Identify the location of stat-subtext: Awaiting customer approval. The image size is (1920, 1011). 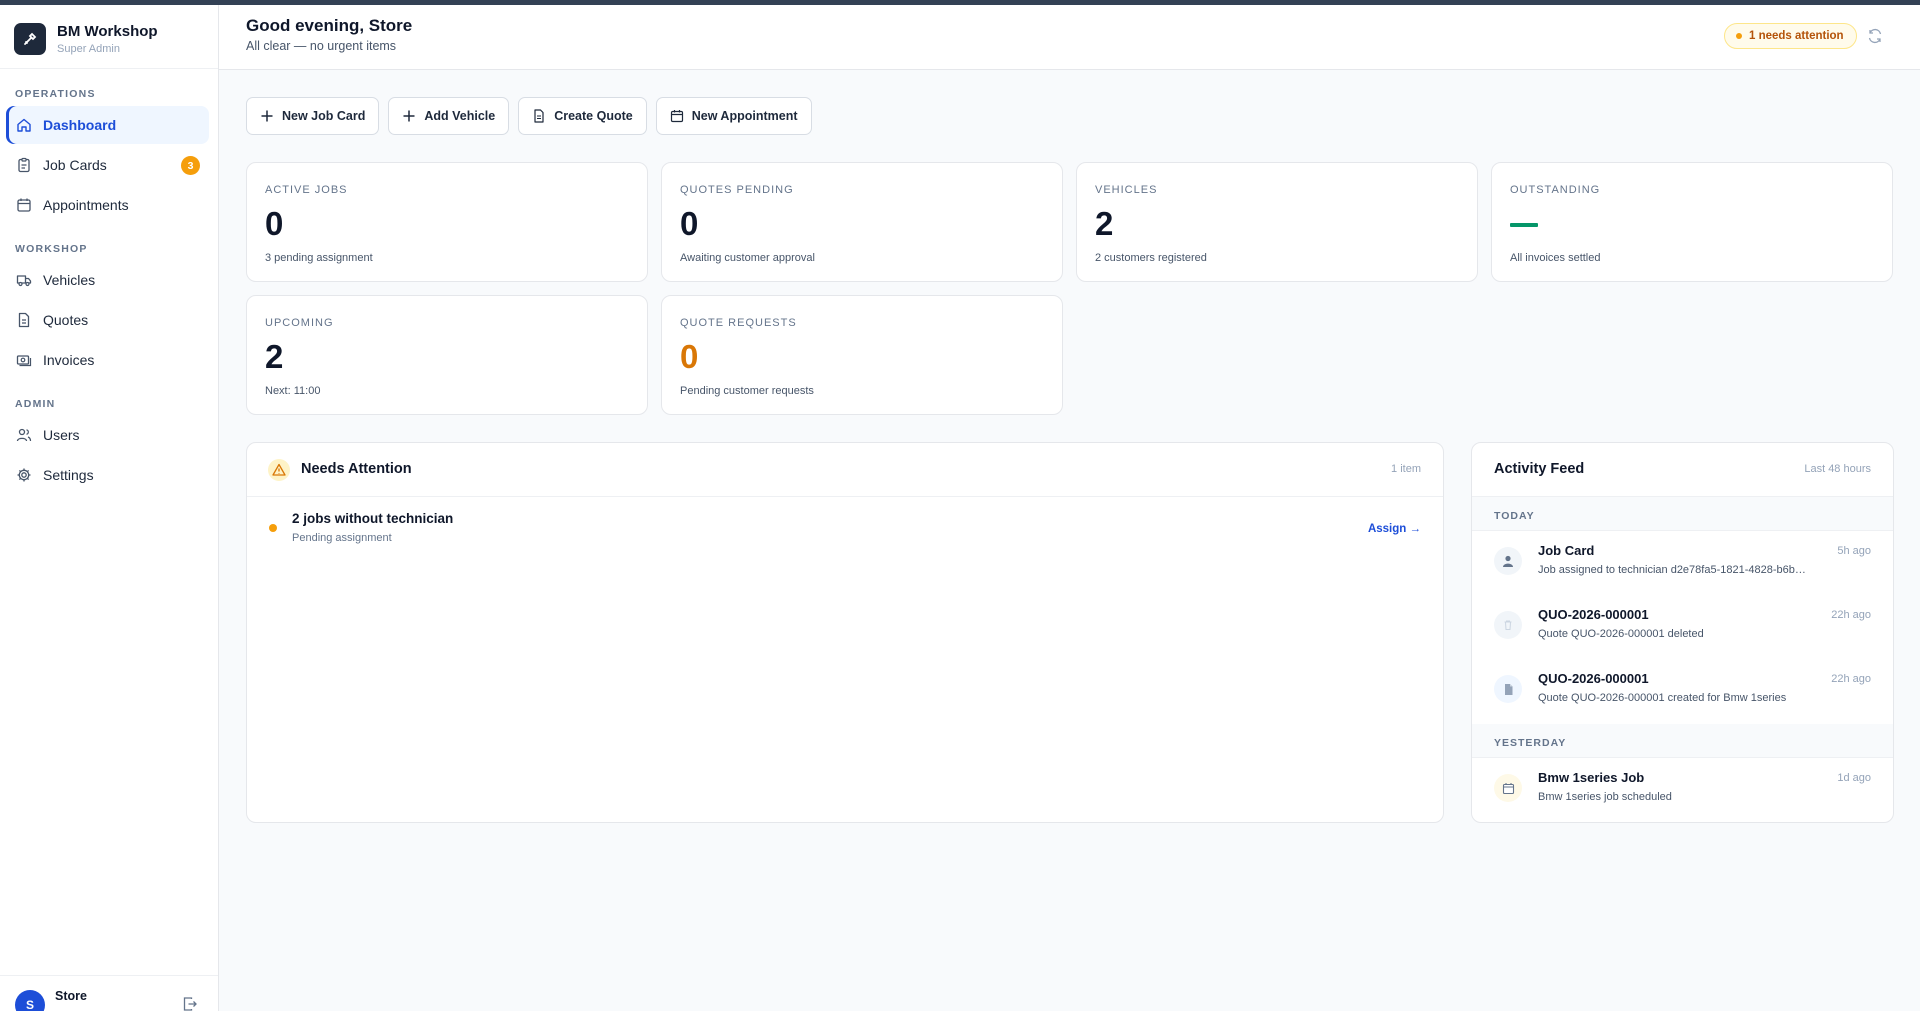
(747, 258).